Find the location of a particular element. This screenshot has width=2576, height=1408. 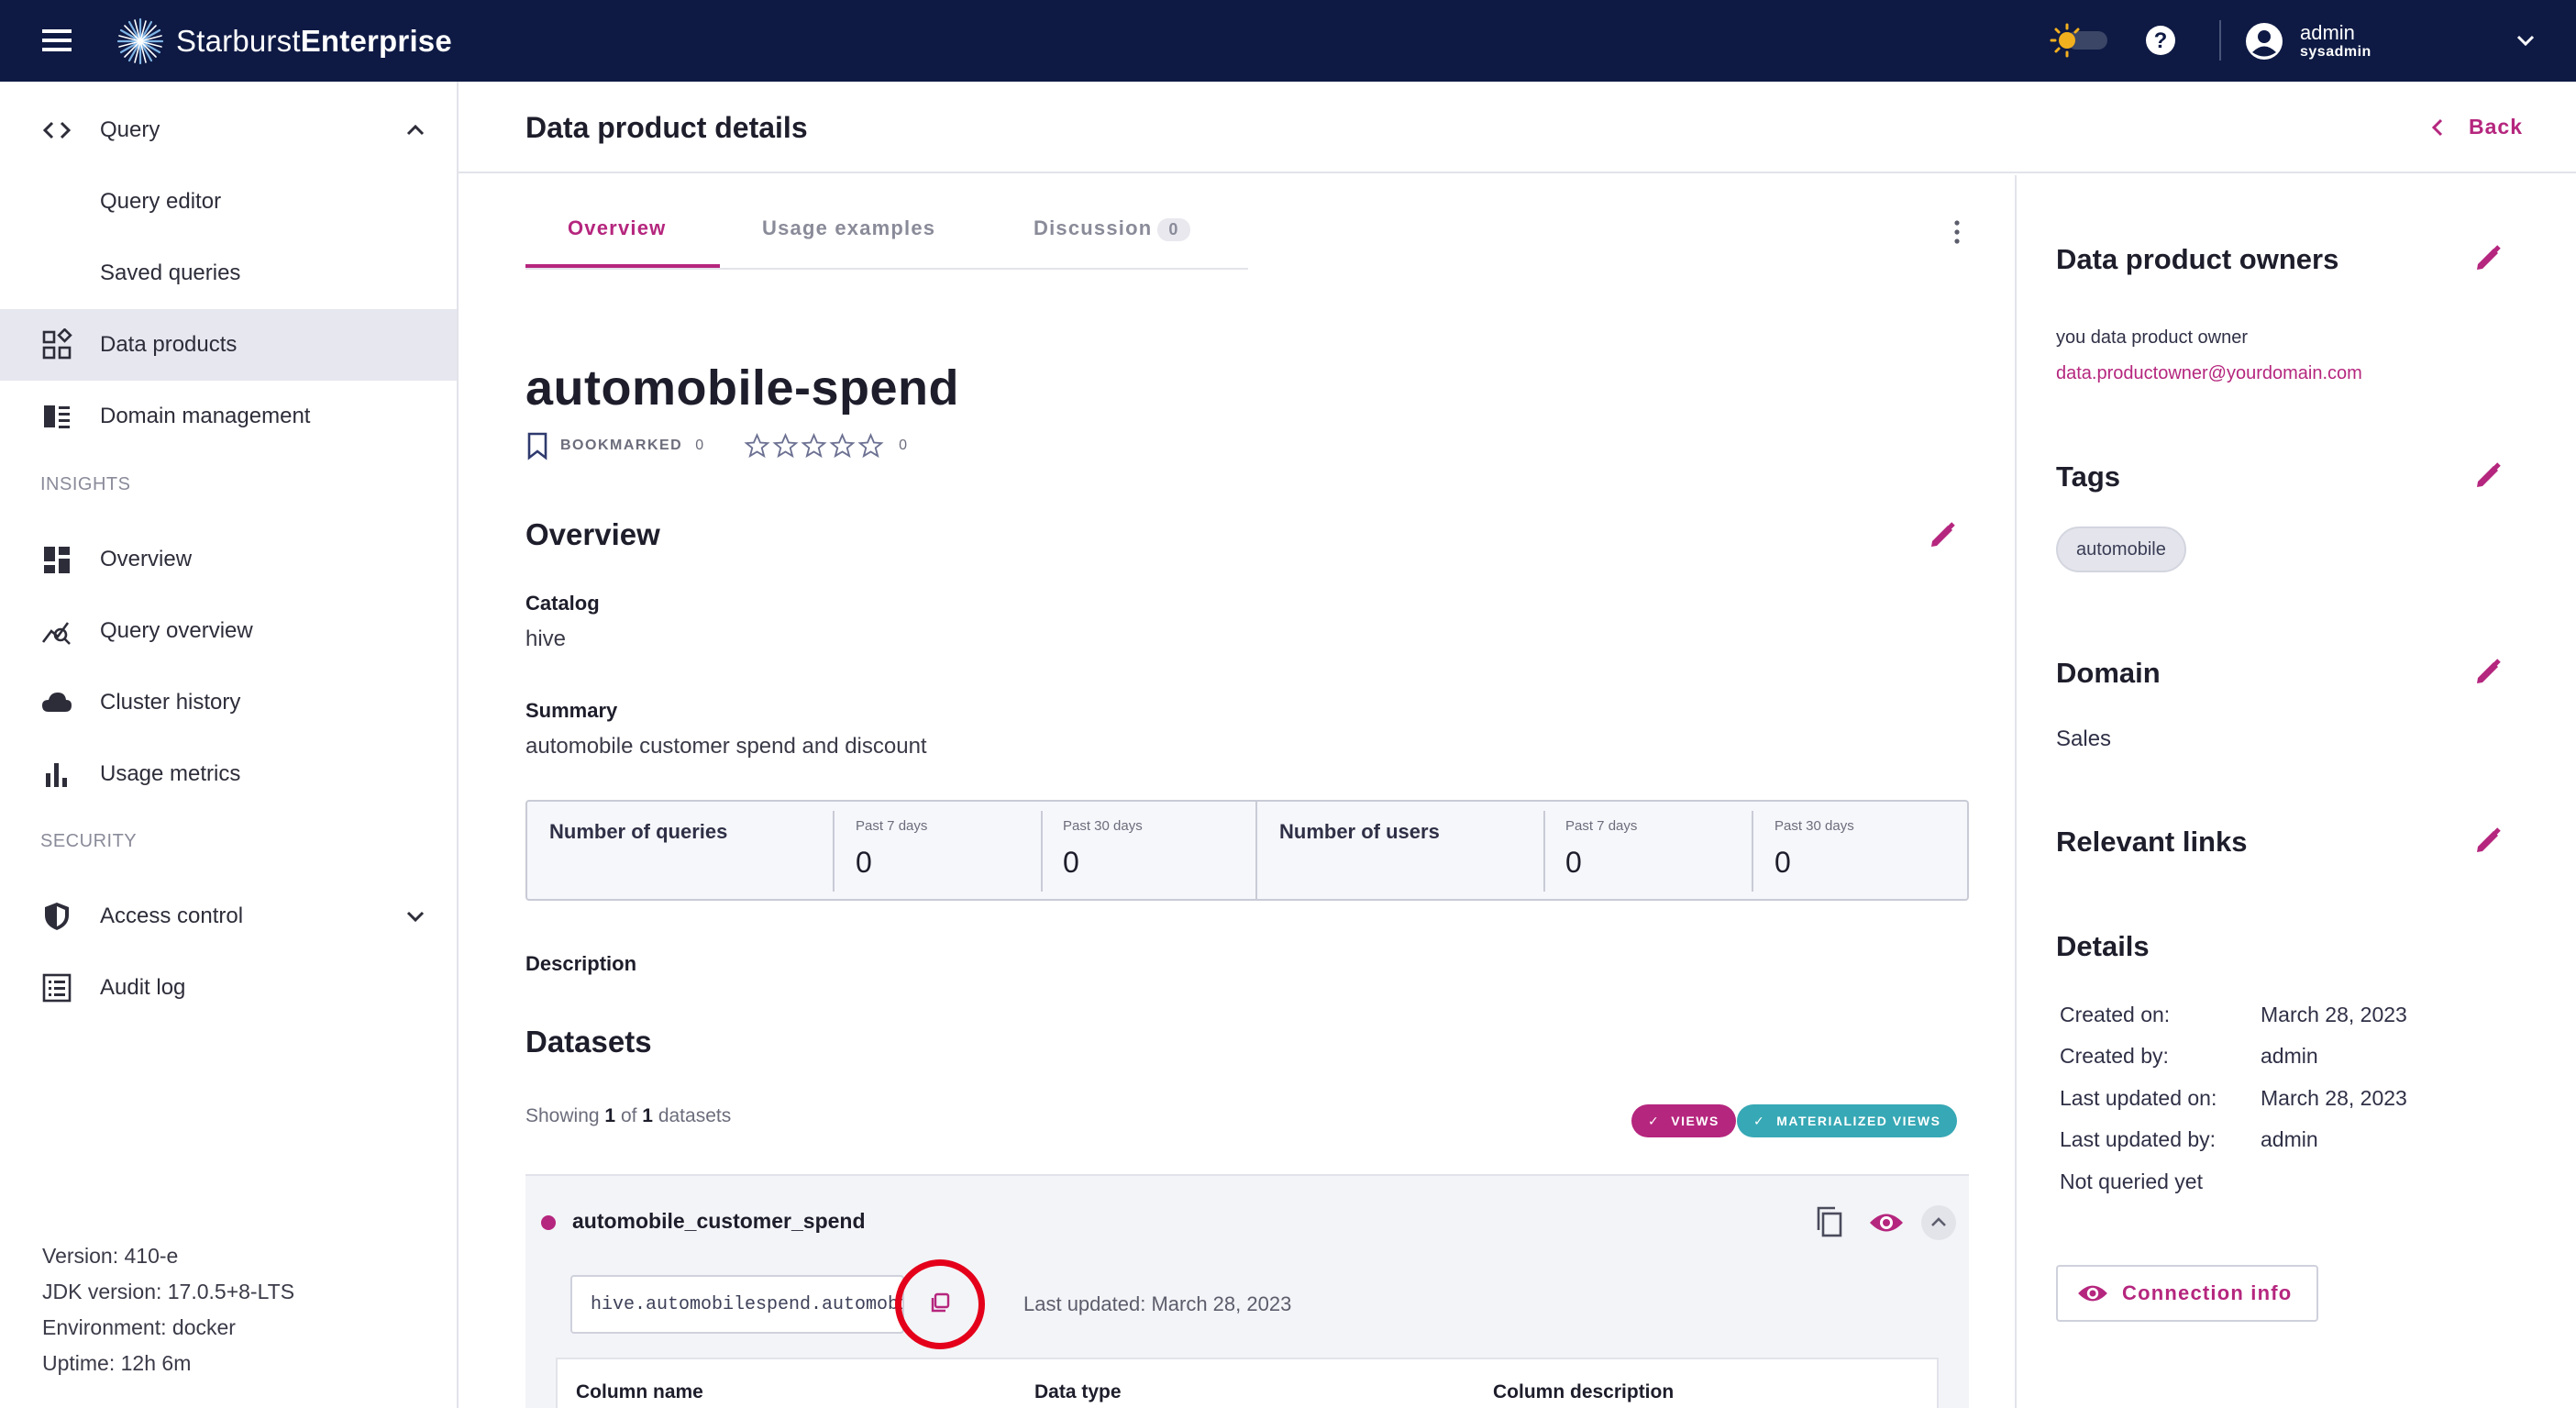

detail-label: Last updated by: is located at coordinates (2138, 1139).